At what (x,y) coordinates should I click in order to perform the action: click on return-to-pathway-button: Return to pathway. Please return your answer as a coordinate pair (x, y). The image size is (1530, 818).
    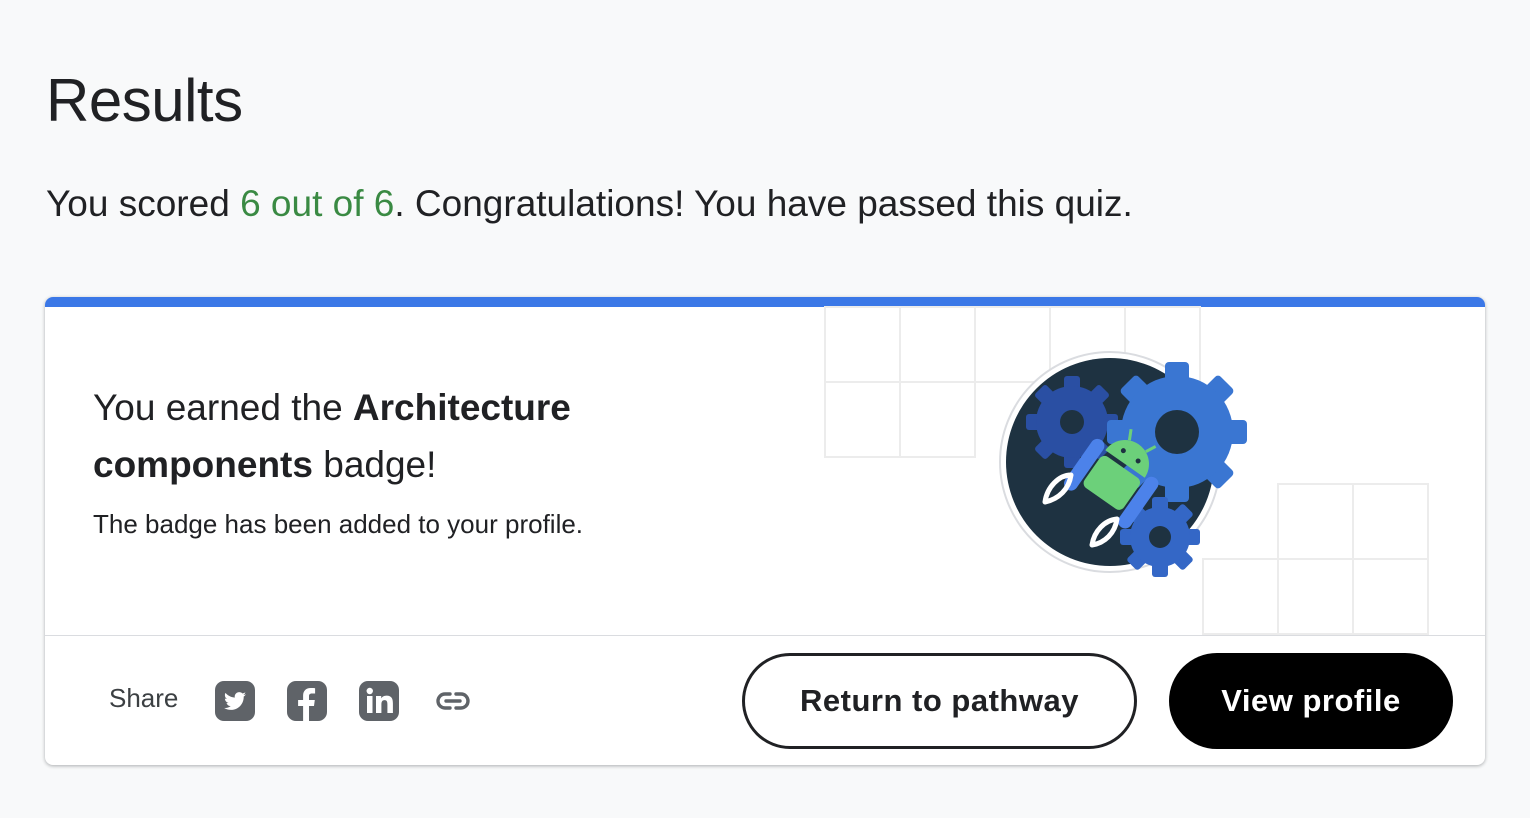
    Looking at the image, I should click on (939, 701).